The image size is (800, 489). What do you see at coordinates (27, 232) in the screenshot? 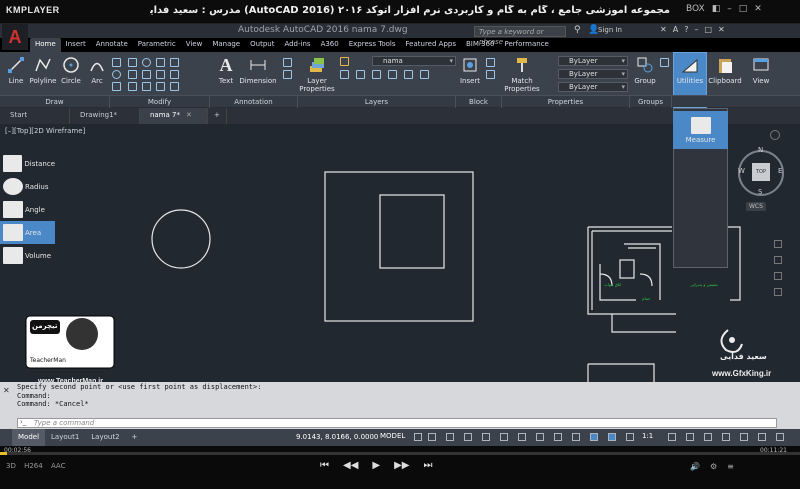
I see `area-menu-item: Area` at bounding box center [27, 232].